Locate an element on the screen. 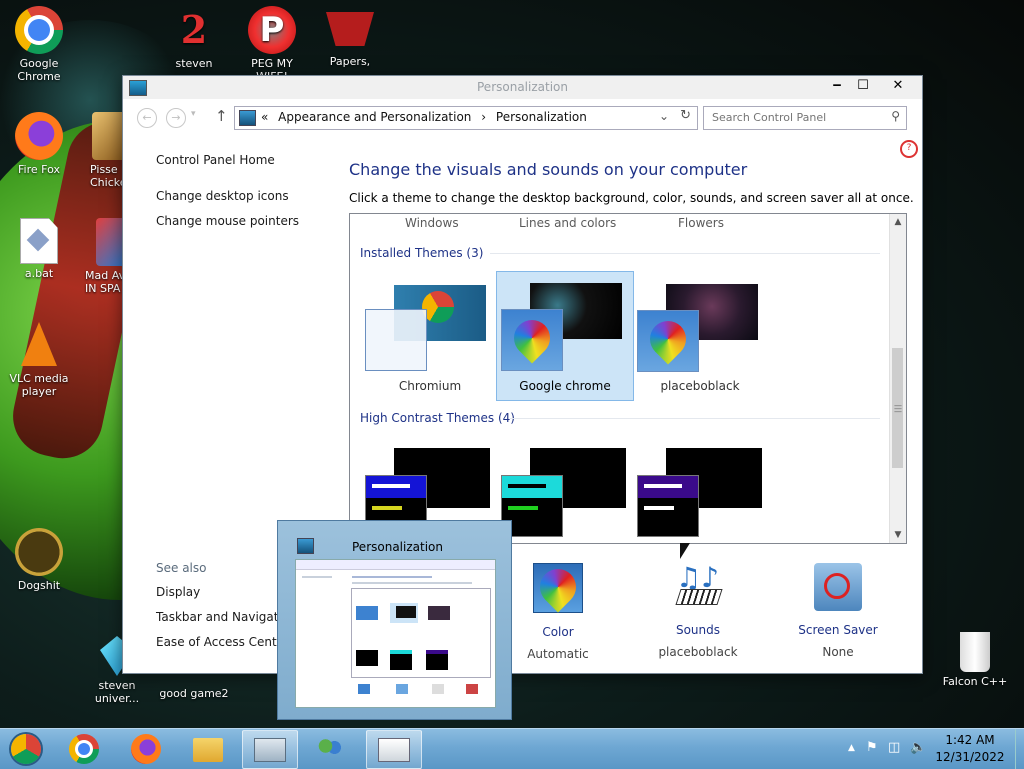 This screenshot has height=769, width=1024. theme-label-lines-and-colors: Lines and colors is located at coordinates (567, 223).